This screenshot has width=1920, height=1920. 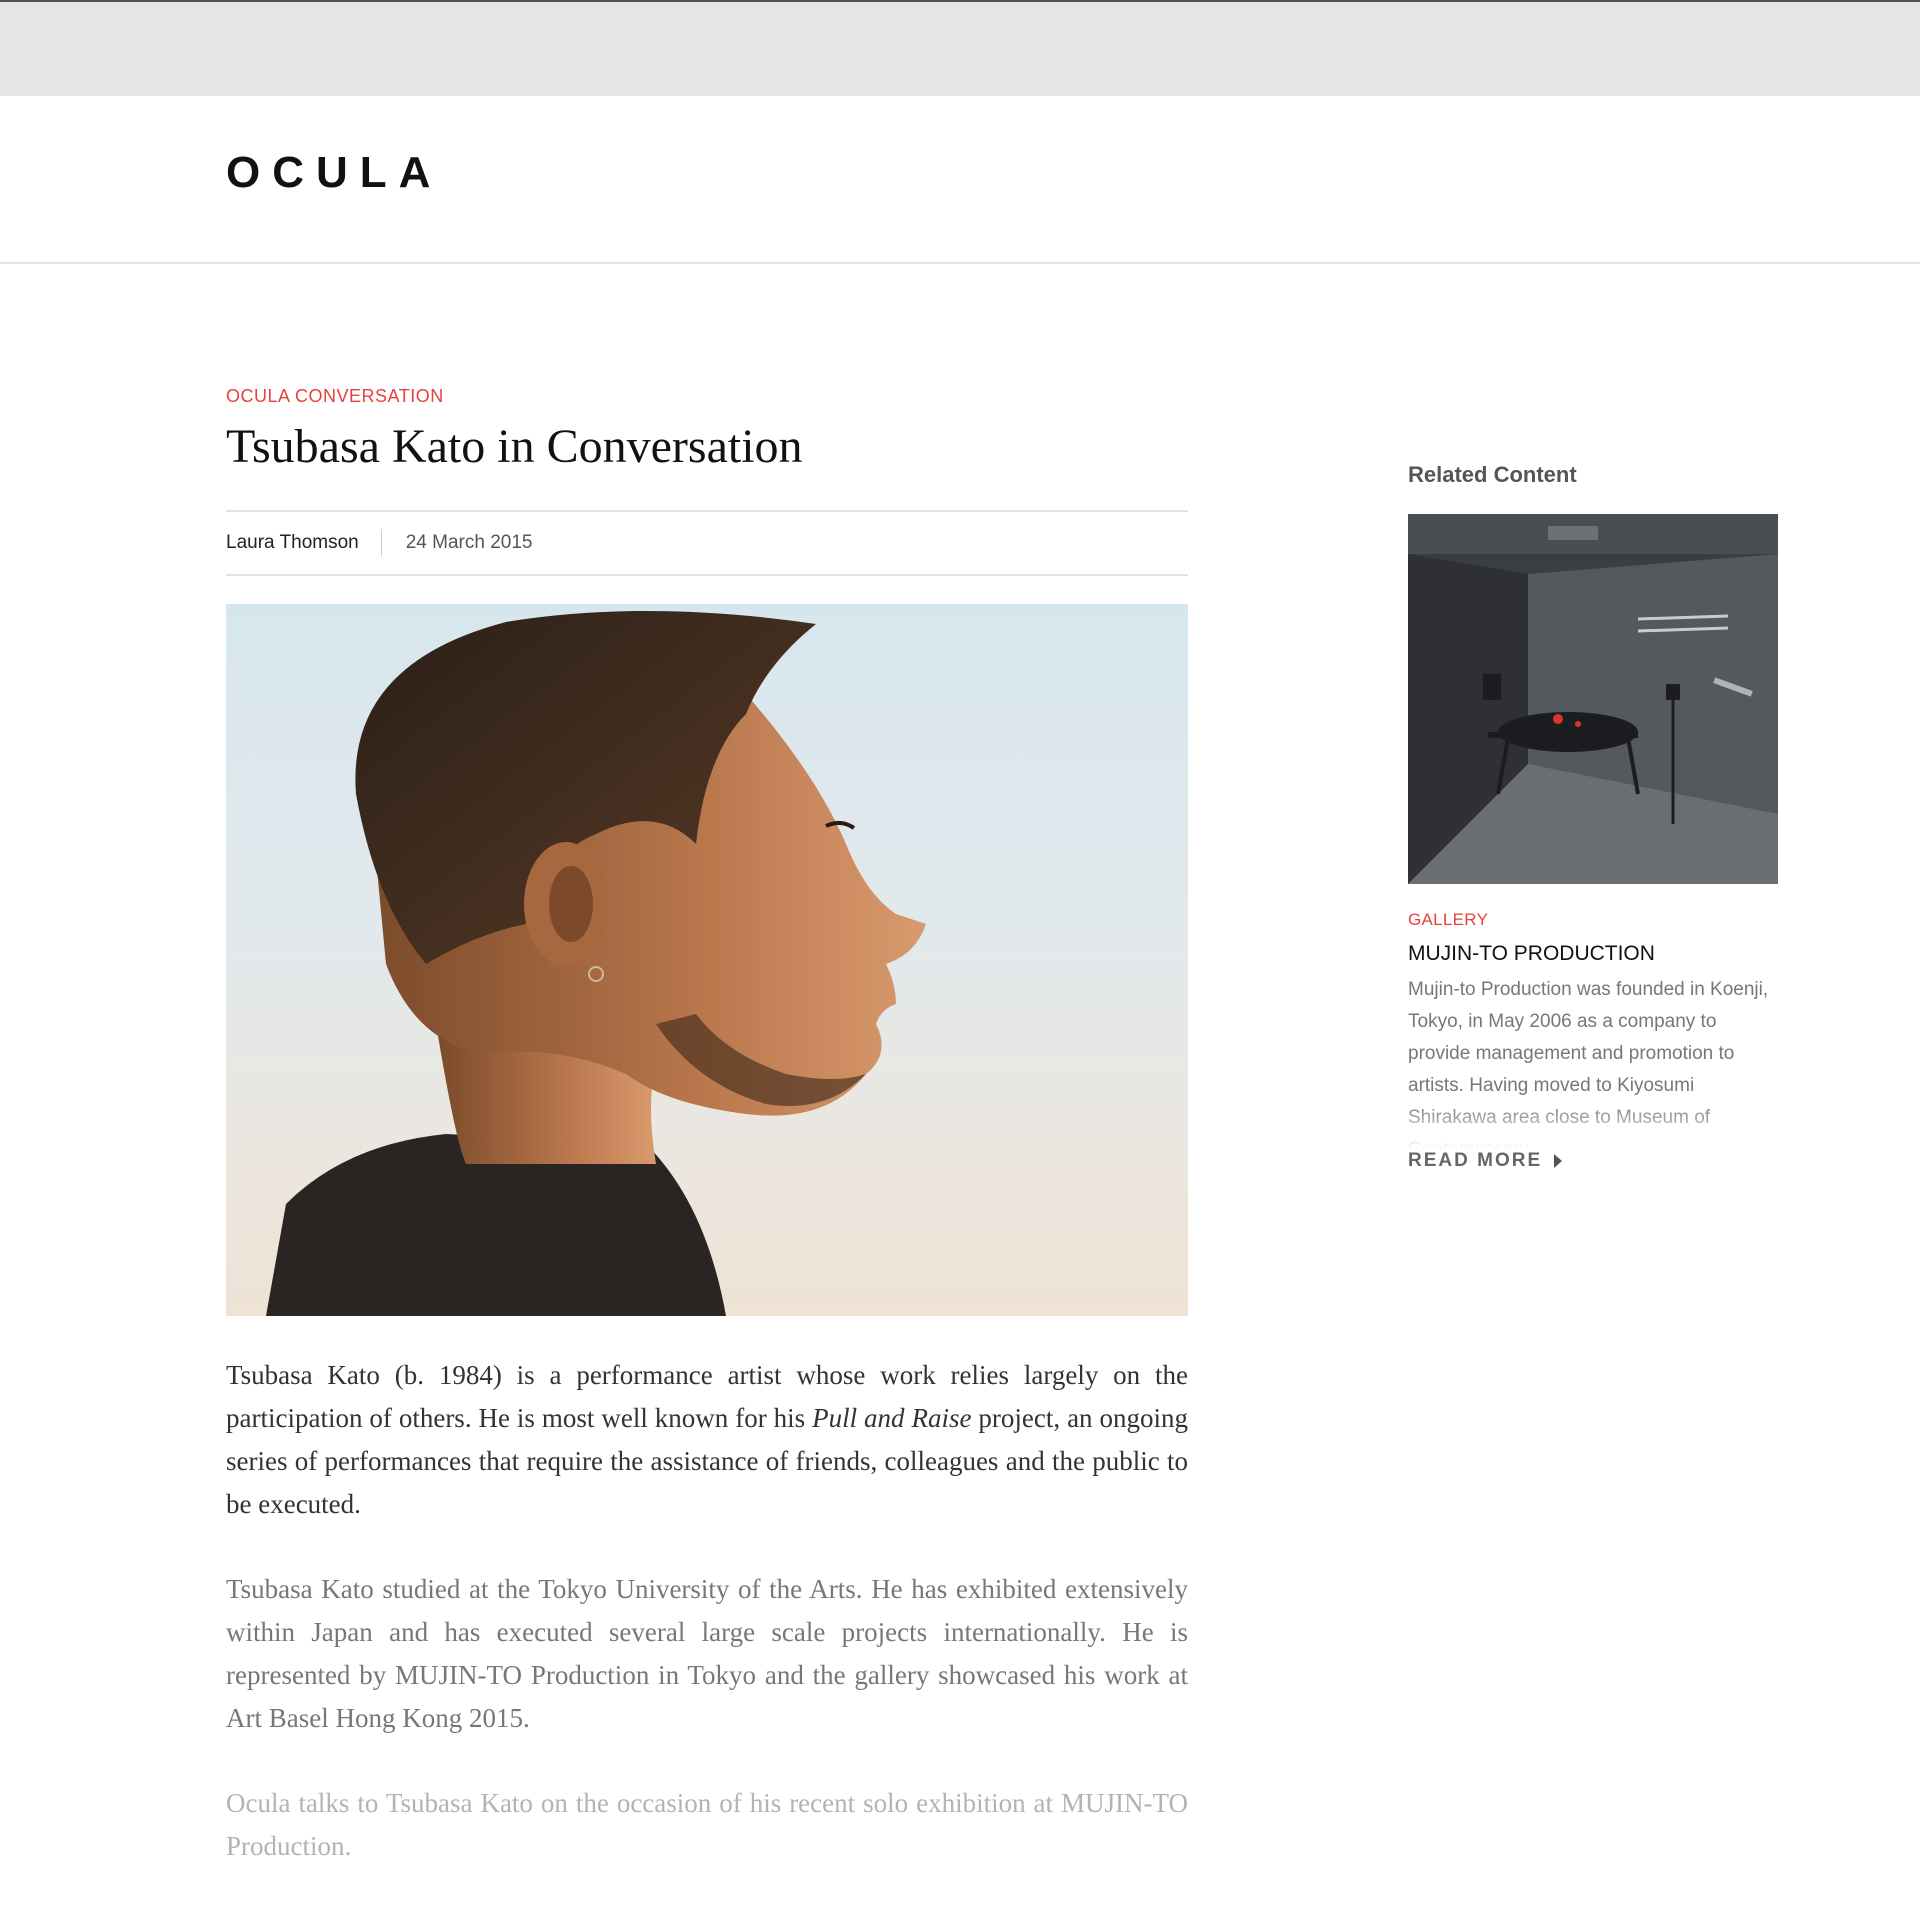 I want to click on gallery-thumbnail-image, so click(x=1593, y=699).